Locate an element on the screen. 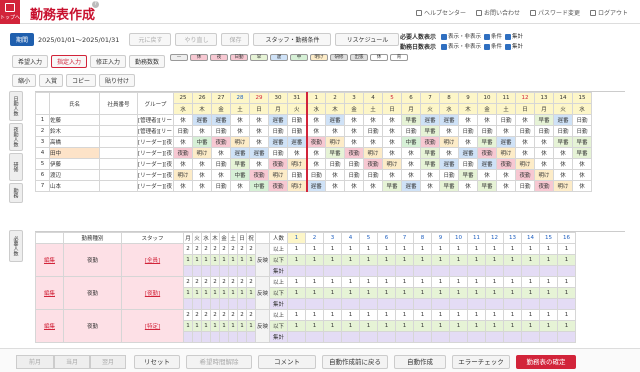 This screenshot has height=372, width=640. condition2-checkbox is located at coordinates (487, 46).